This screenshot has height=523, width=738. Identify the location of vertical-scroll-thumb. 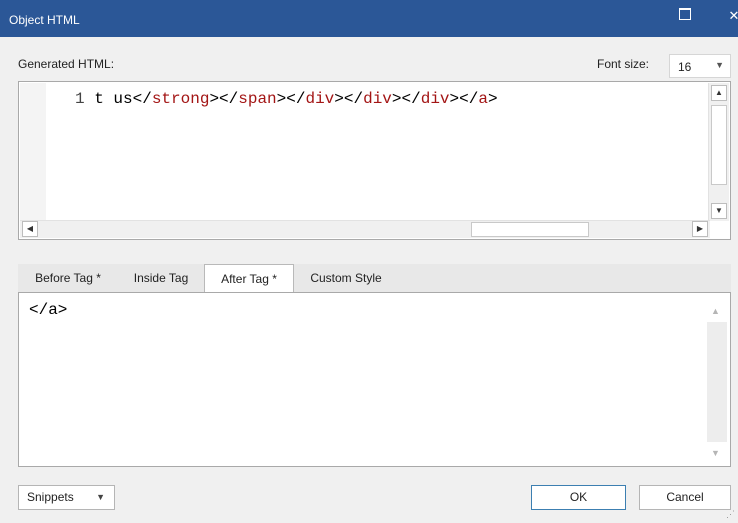
(719, 145).